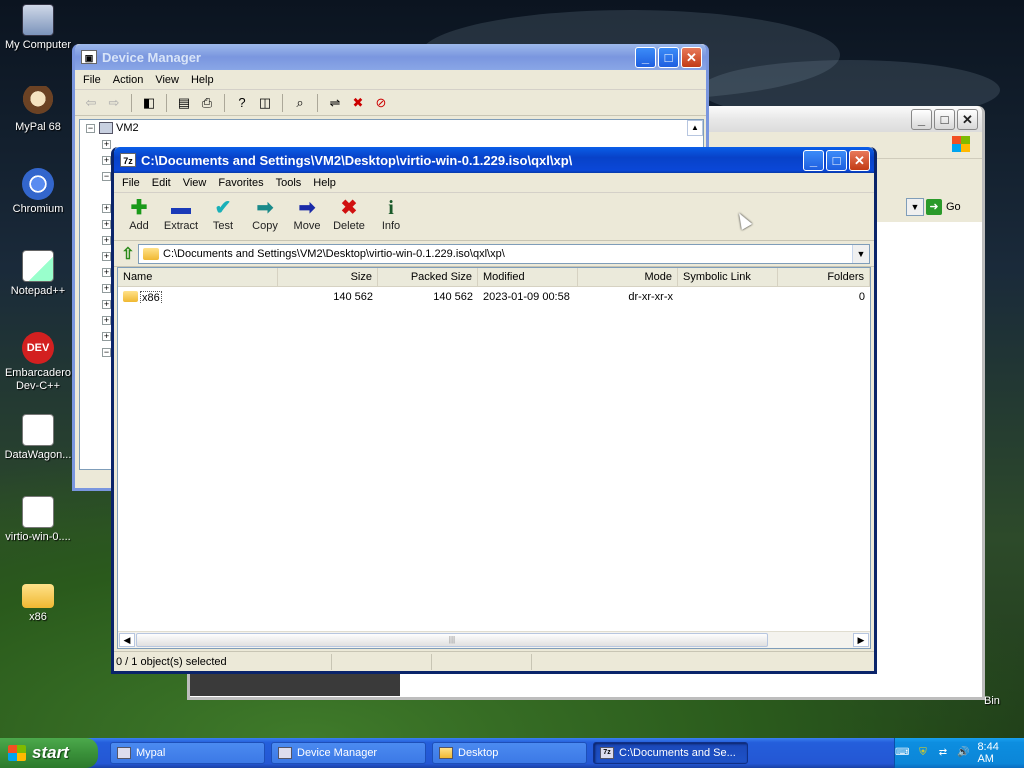 Image resolution: width=1024 pixels, height=768 pixels. I want to click on scroll-right-icon: ▶, so click(861, 640).